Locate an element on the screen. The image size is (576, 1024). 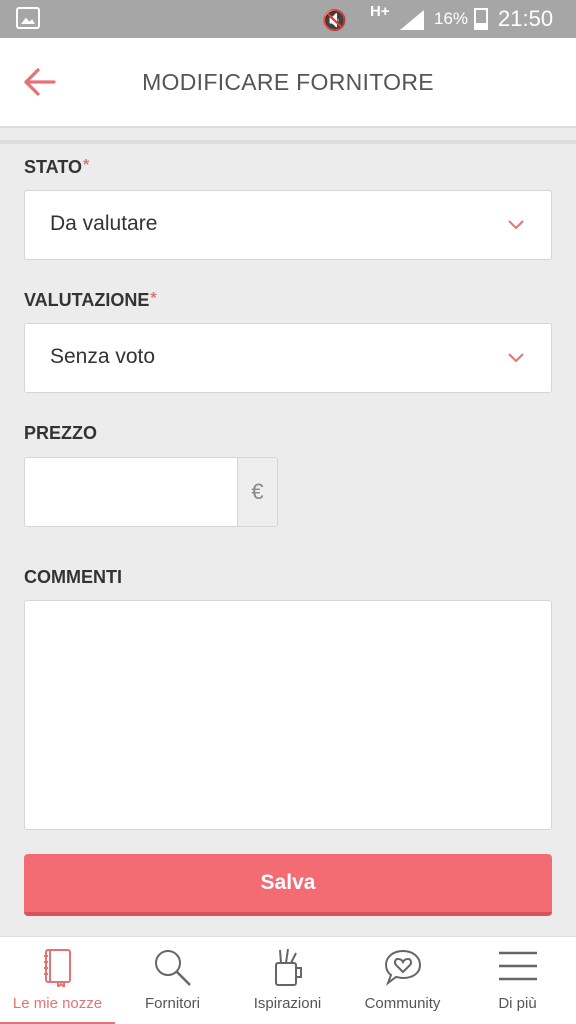
prezzo-field: € is located at coordinates (151, 492).